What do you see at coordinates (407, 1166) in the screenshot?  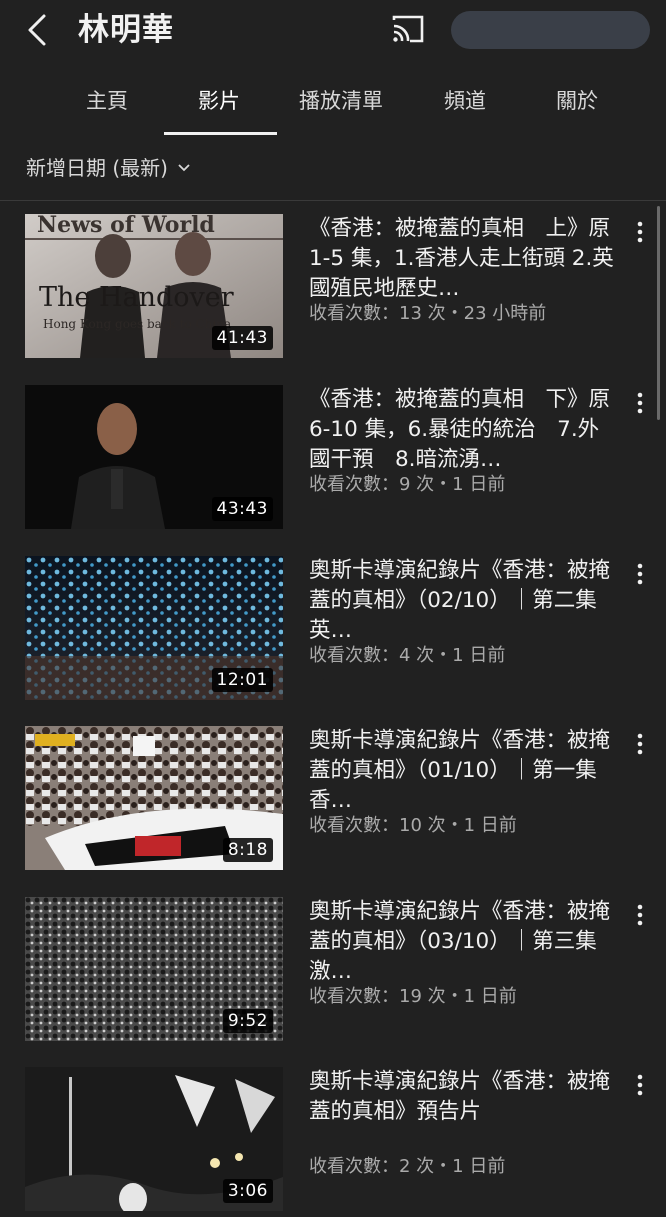 I see `video-meta: 收看次數：2 次・1 日前` at bounding box center [407, 1166].